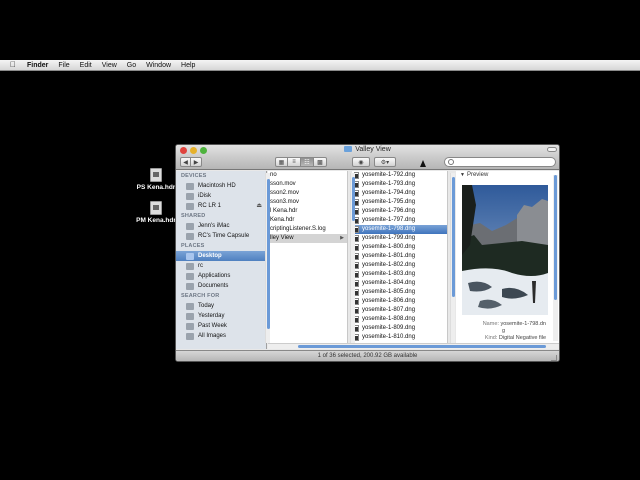 Image resolution: width=640 pixels, height=480 pixels. Describe the element at coordinates (389, 265) in the screenshot. I see `file-name: yosemite-1-802.dng` at that location.